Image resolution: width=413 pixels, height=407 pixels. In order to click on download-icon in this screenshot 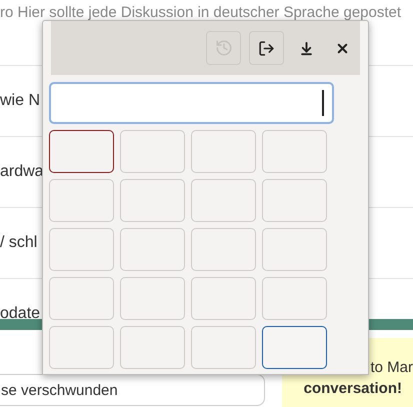, I will do `click(306, 48)`.